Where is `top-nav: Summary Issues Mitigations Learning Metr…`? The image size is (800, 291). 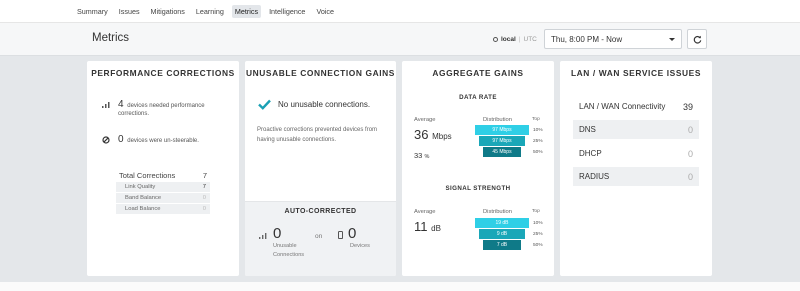
top-nav: Summary Issues Mitigations Learning Metr… is located at coordinates (400, 11).